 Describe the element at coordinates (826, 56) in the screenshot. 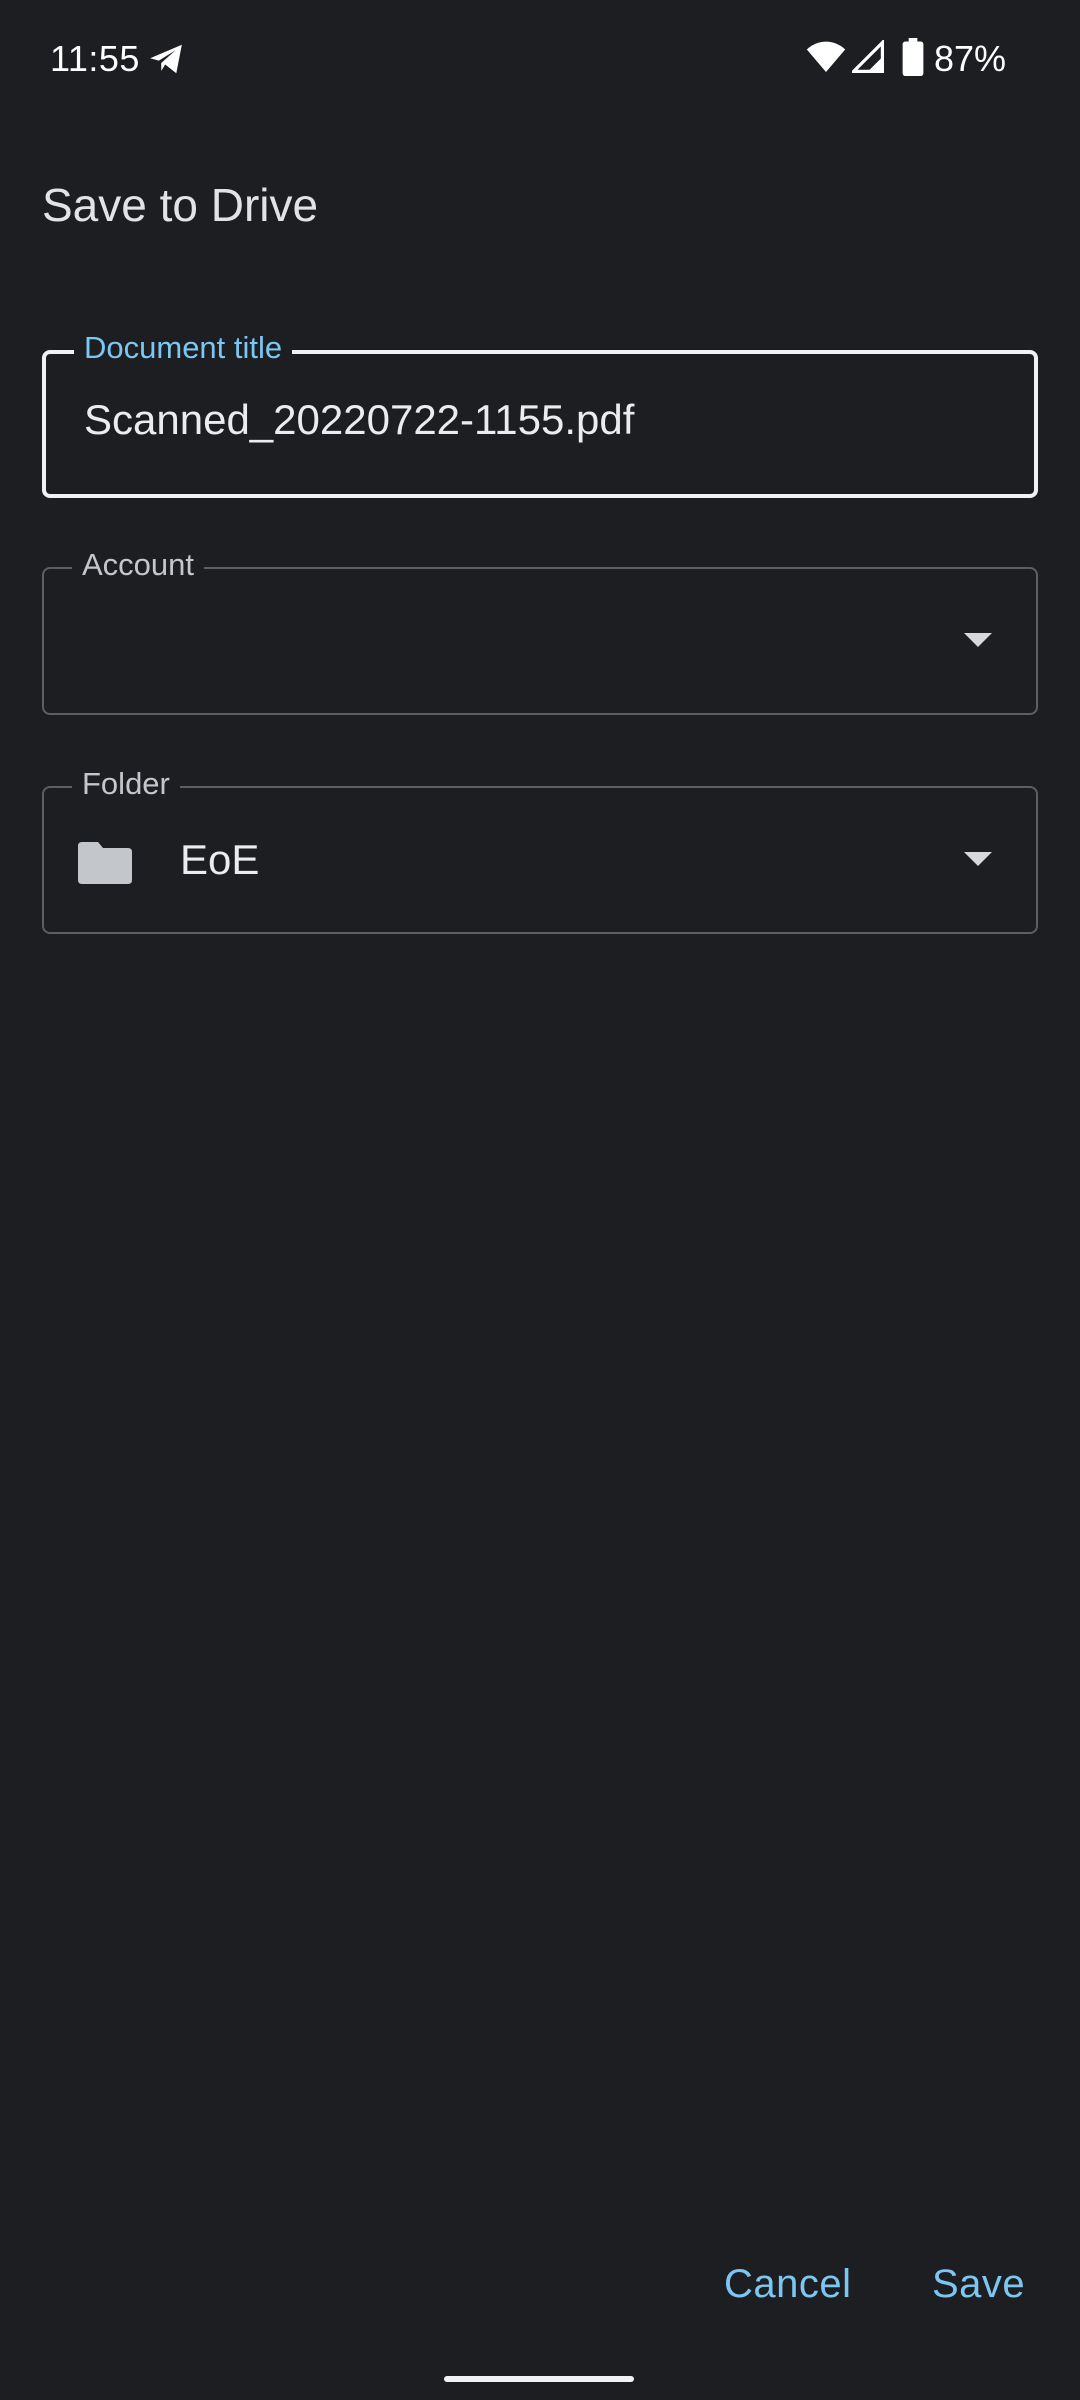

I see `wifi-icon` at that location.